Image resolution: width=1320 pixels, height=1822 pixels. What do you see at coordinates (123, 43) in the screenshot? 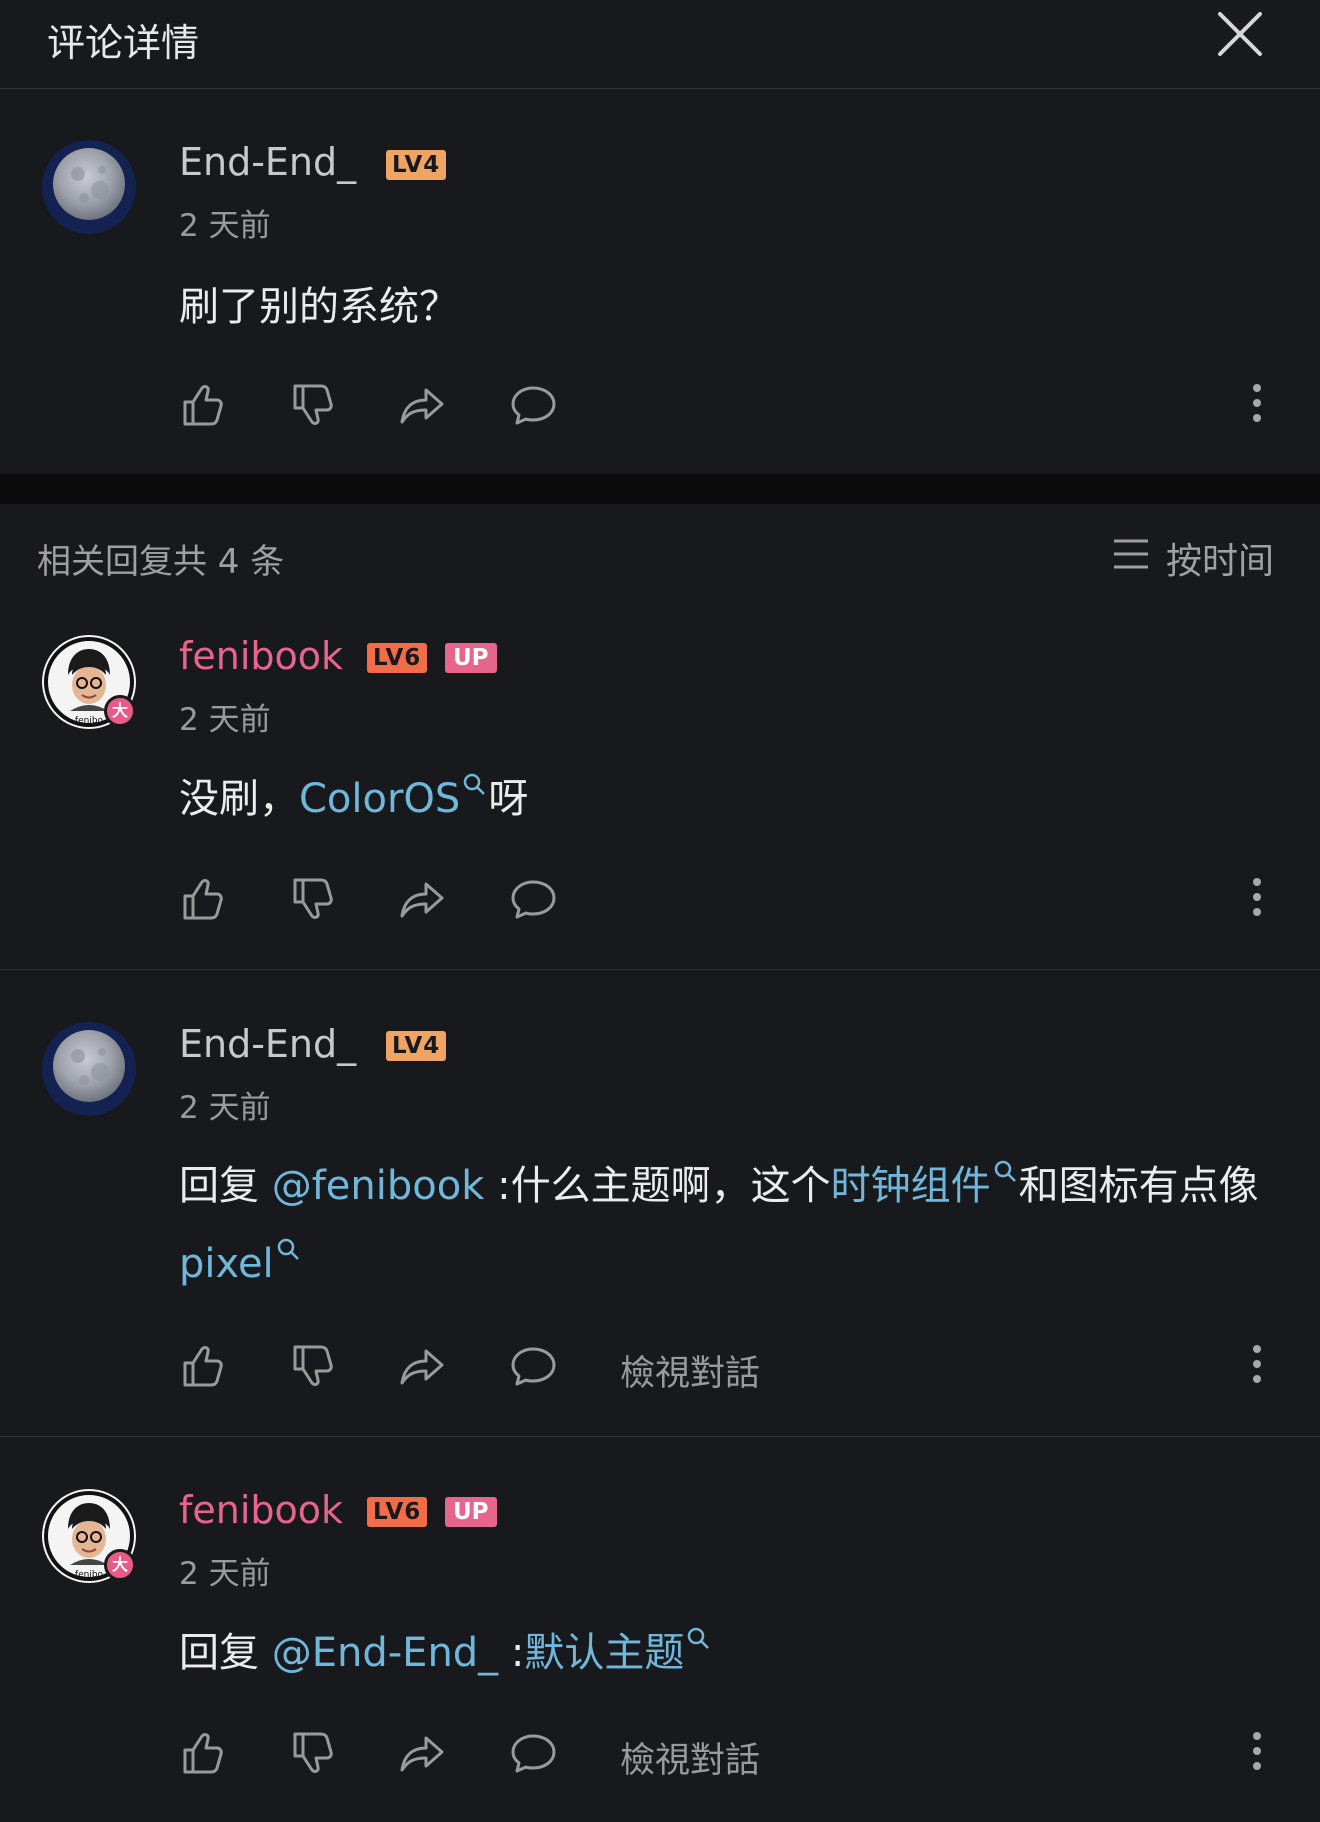
I see `page-title: 评论详情` at bounding box center [123, 43].